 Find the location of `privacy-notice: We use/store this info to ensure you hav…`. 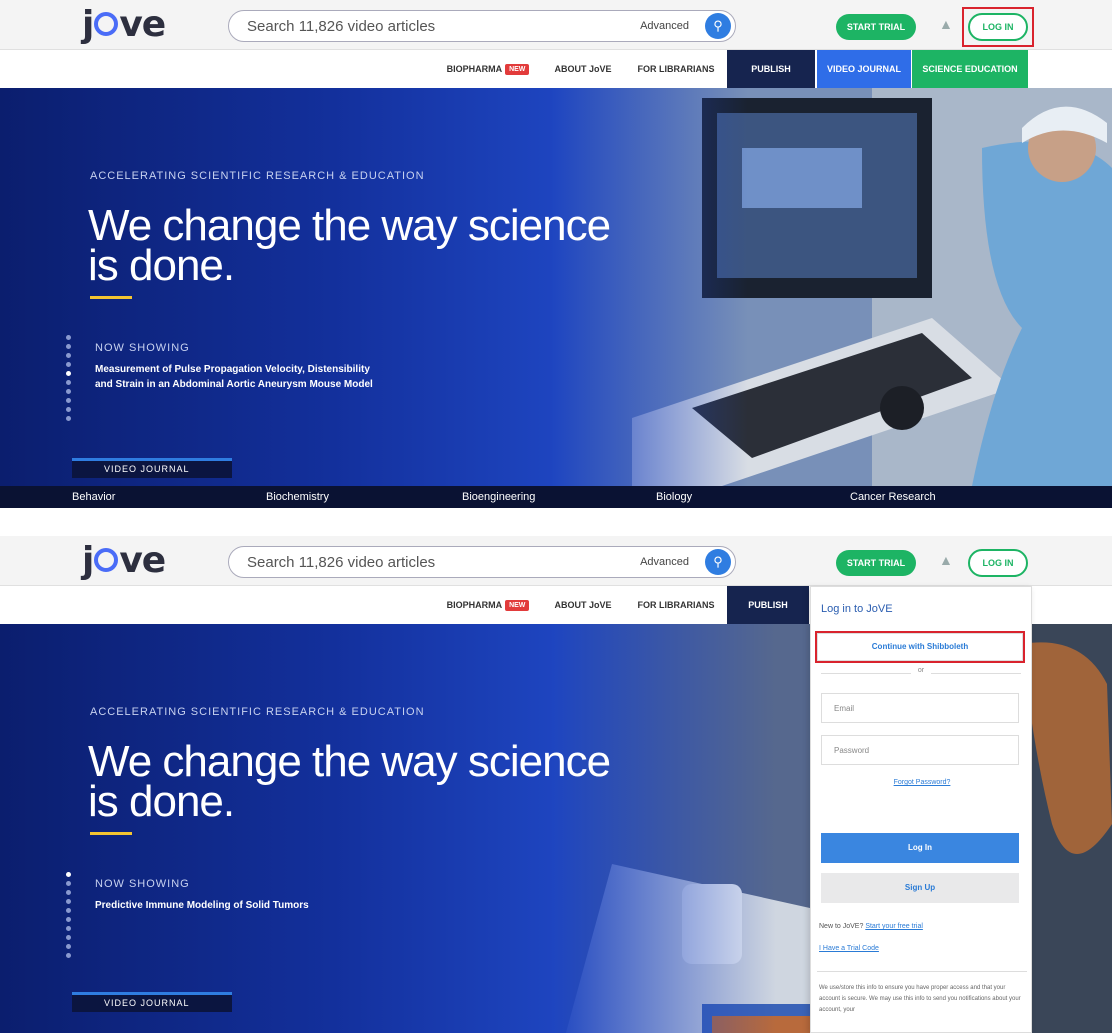

privacy-notice: We use/store this info to ensure you hav… is located at coordinates (920, 999).